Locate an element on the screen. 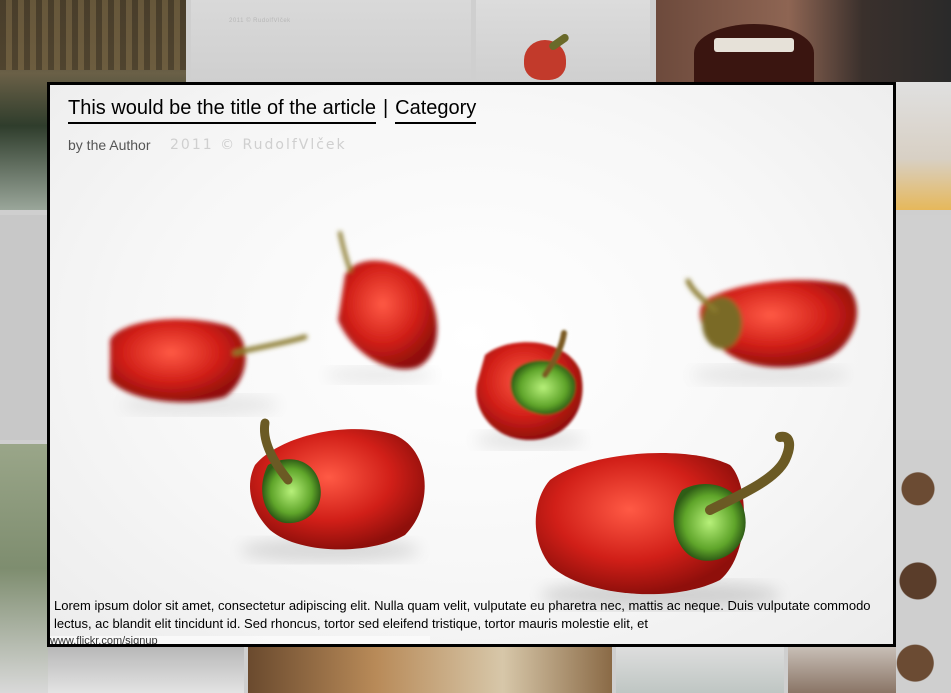 This screenshot has height=693, width=951. gallery-tile-mouth is located at coordinates (803, 41).